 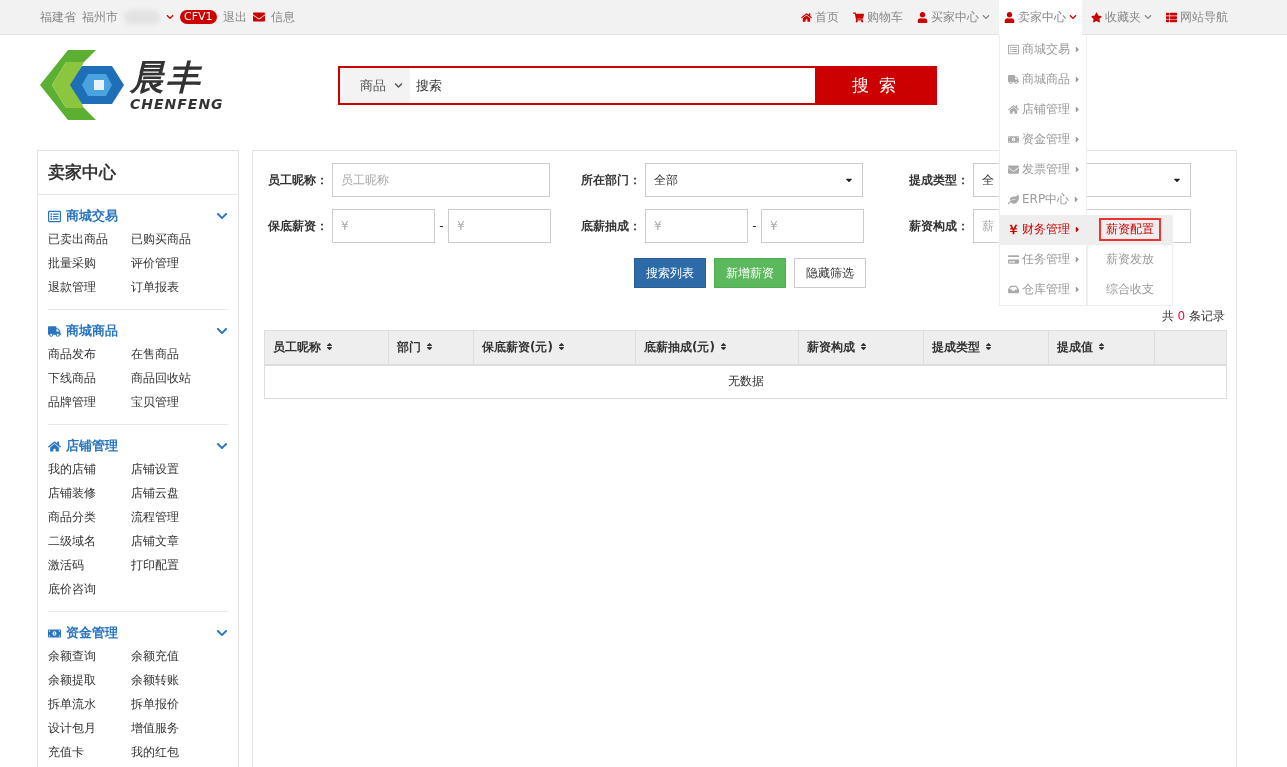 I want to click on submenu-item: 薪资配置, so click(x=1130, y=229).